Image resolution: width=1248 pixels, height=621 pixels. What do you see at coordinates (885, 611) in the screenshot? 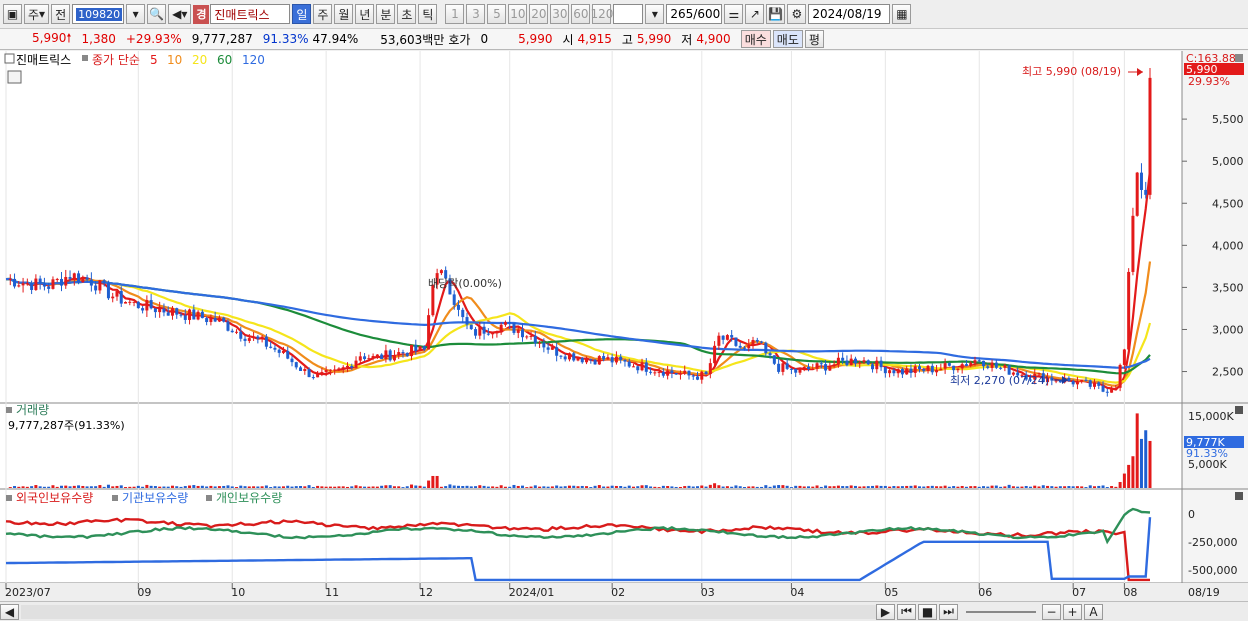
I see `scroll-right-icon: ▶` at bounding box center [885, 611].